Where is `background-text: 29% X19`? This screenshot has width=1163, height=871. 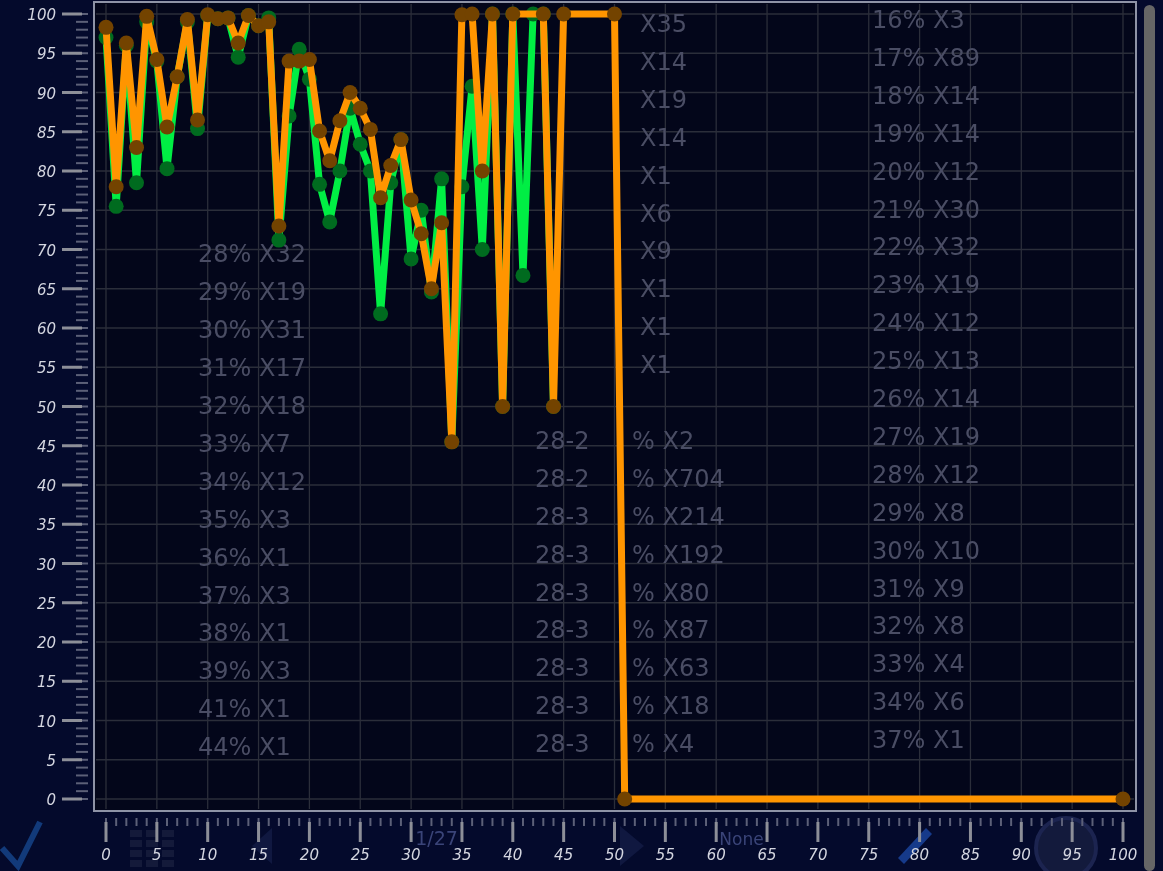 background-text: 29% X19 is located at coordinates (252, 292).